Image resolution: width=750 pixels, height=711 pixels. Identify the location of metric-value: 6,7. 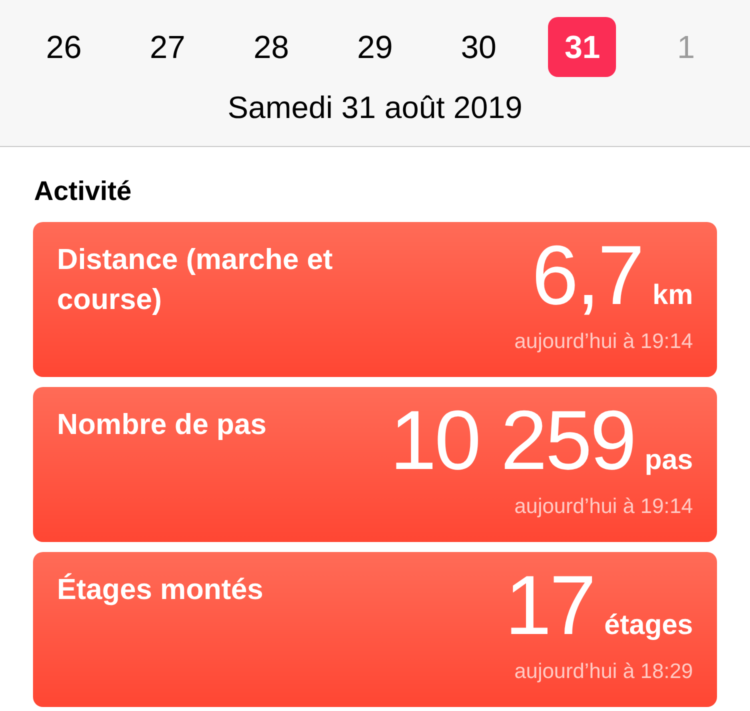
(587, 275).